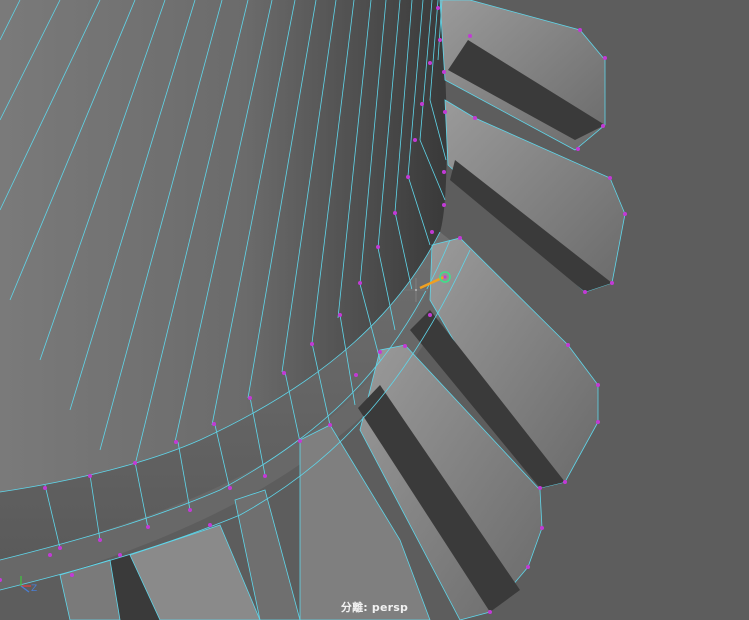 This screenshot has height=620, width=749. Describe the element at coordinates (34, 589) in the screenshot. I see `axis-z-label: Z` at that location.